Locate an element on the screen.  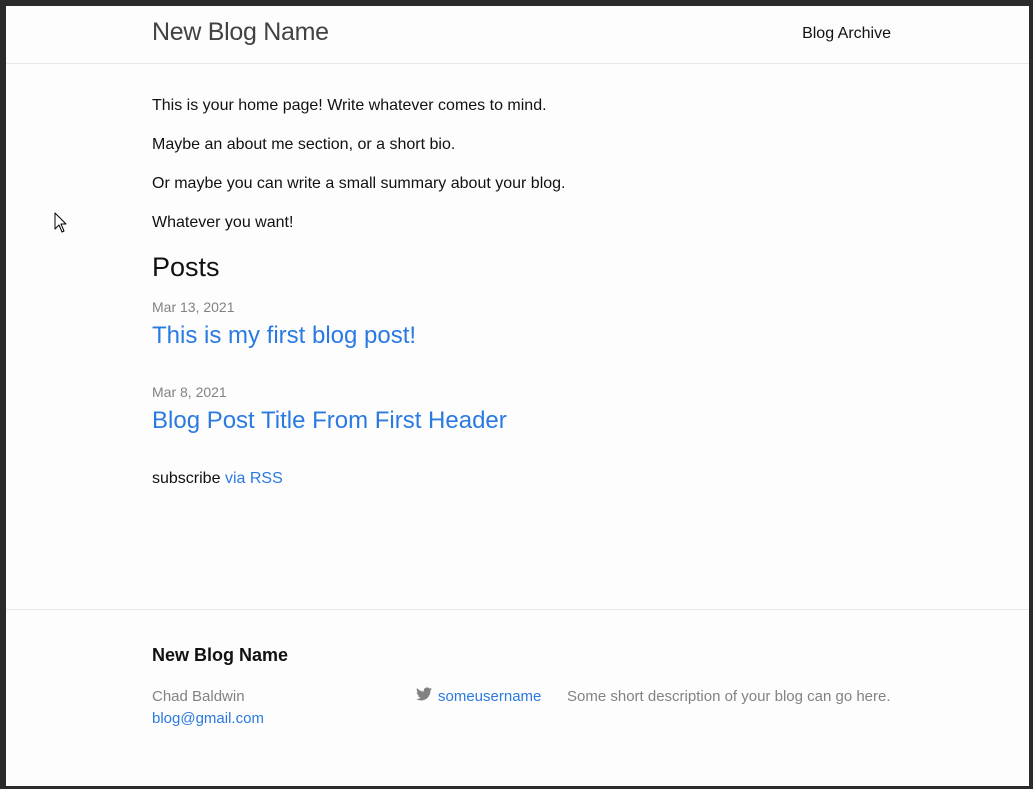
intro-paragraph: Whatever you want! is located at coordinates (223, 222).